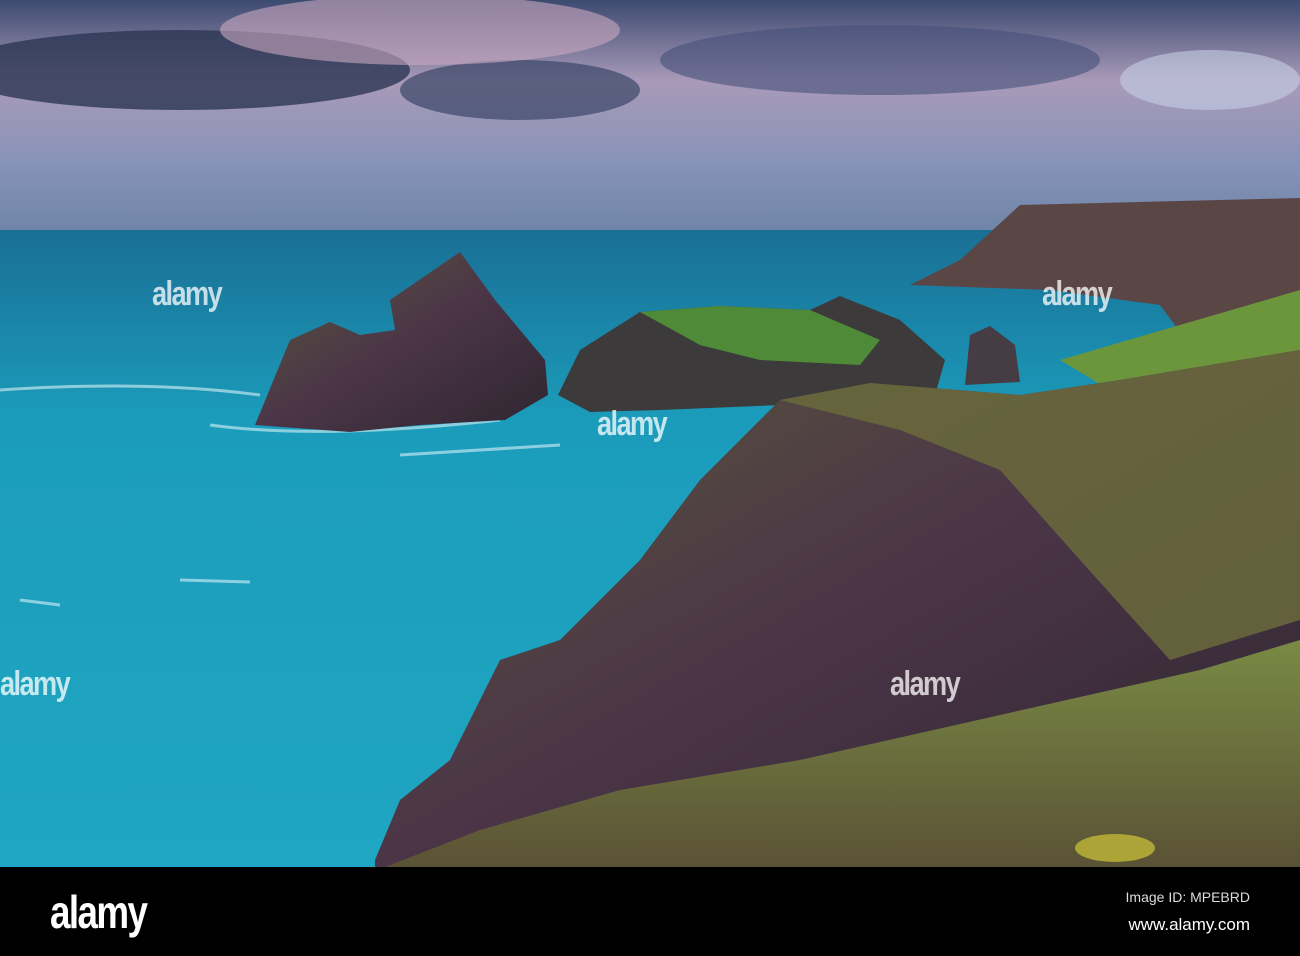 Image resolution: width=1300 pixels, height=956 pixels. Describe the element at coordinates (1187, 897) in the screenshot. I see `image-id: Image ID: MPEBRD` at that location.